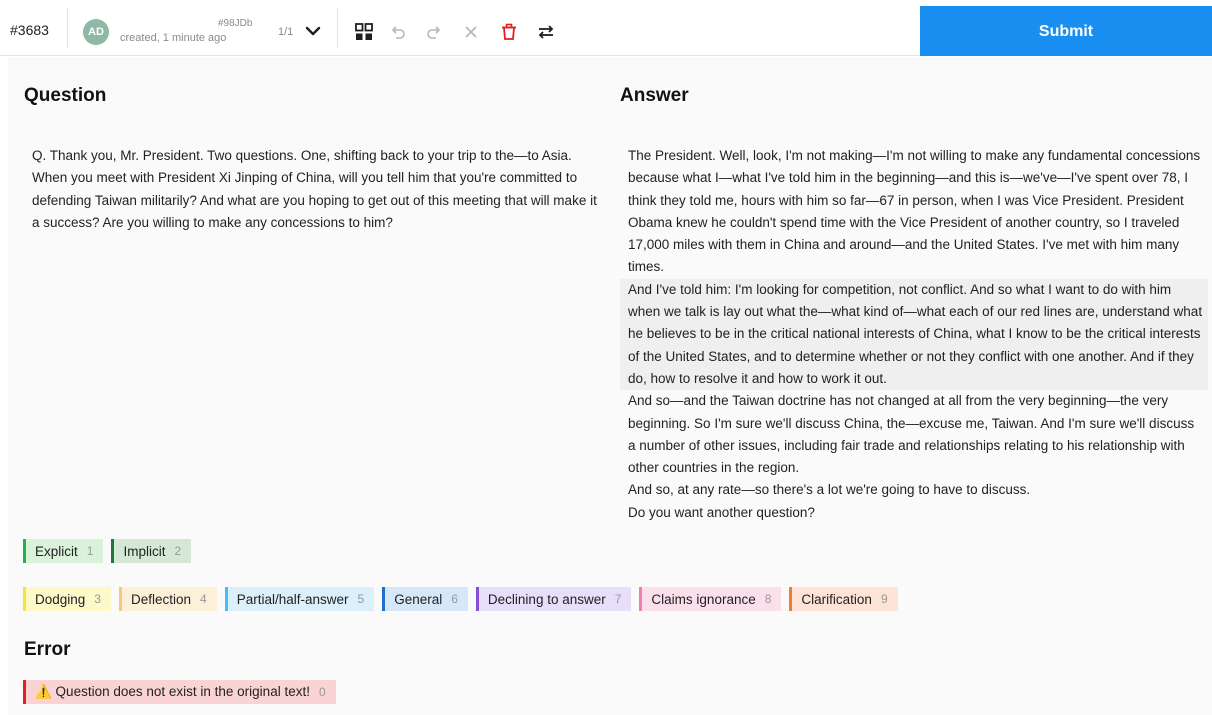 Image resolution: width=1212 pixels, height=715 pixels. I want to click on task-id: #3683, so click(29, 30).